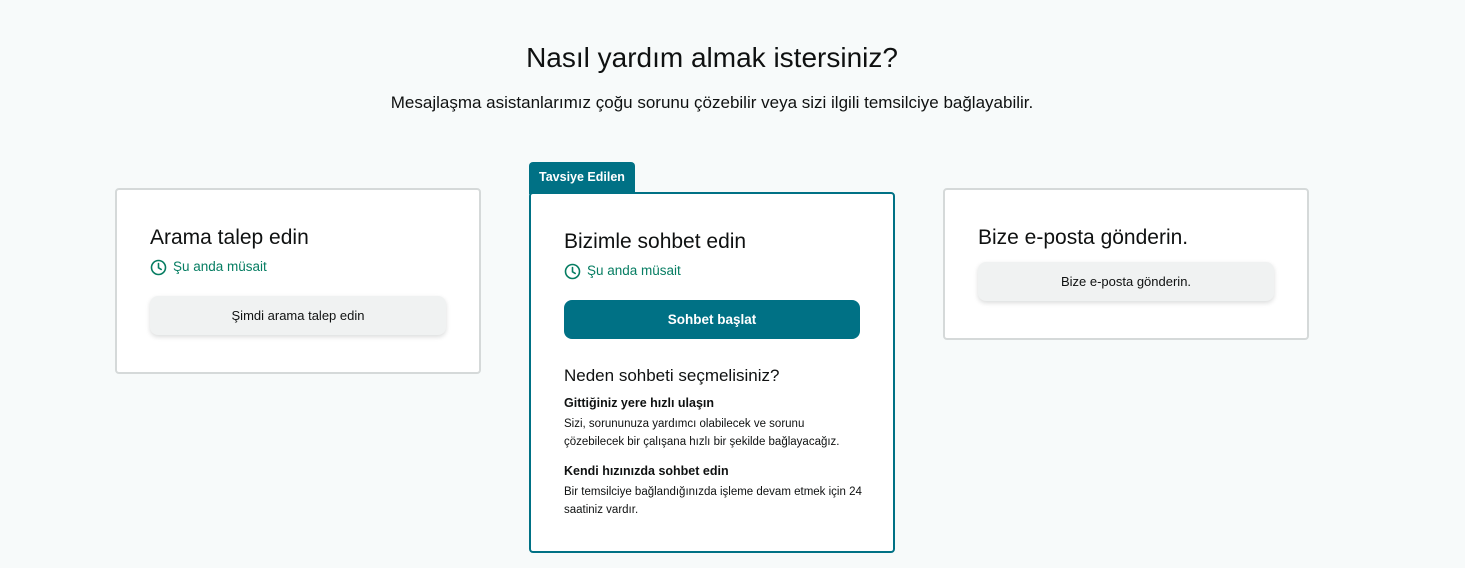 This screenshot has width=1465, height=568. What do you see at coordinates (672, 375) in the screenshot?
I see `why-chat-heading: Neden sohbeti seçmelisiniz?` at bounding box center [672, 375].